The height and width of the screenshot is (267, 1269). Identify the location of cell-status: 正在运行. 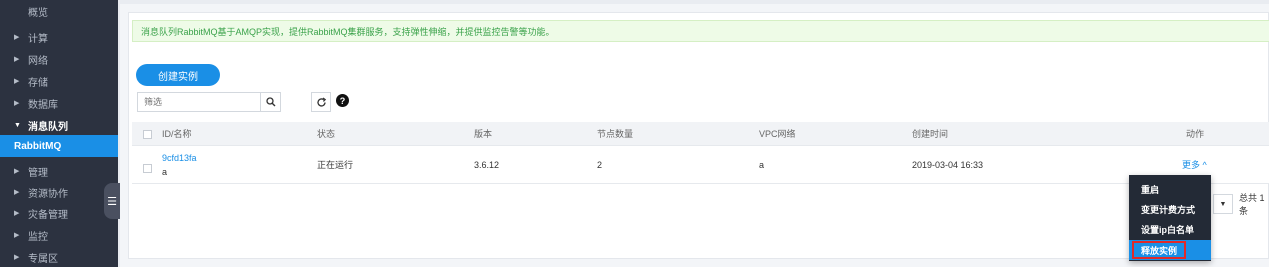
(335, 165).